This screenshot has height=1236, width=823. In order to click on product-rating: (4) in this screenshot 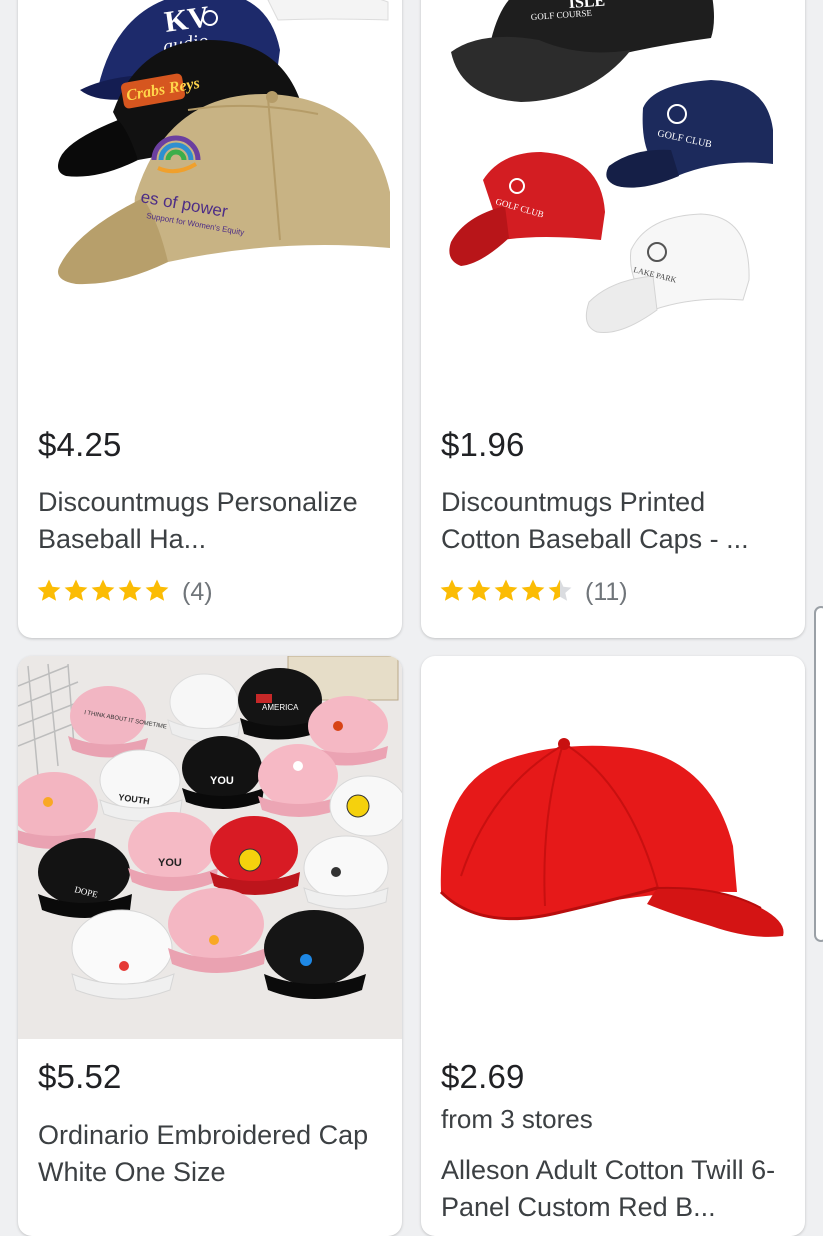, I will do `click(124, 592)`.